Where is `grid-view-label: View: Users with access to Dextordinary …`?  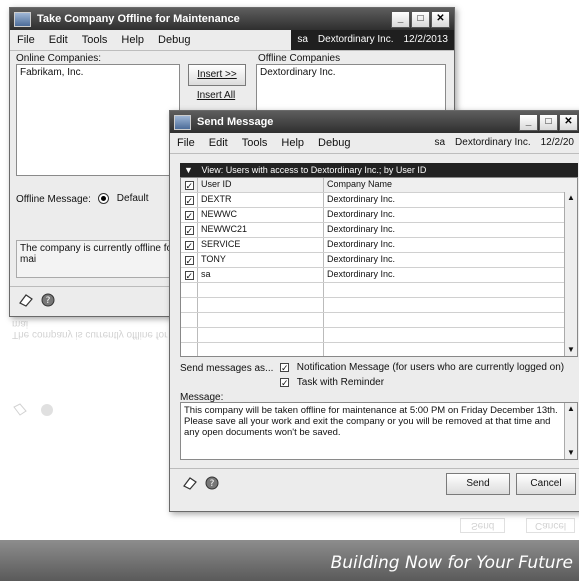 grid-view-label: View: Users with access to Dextordinary … is located at coordinates (314, 170).